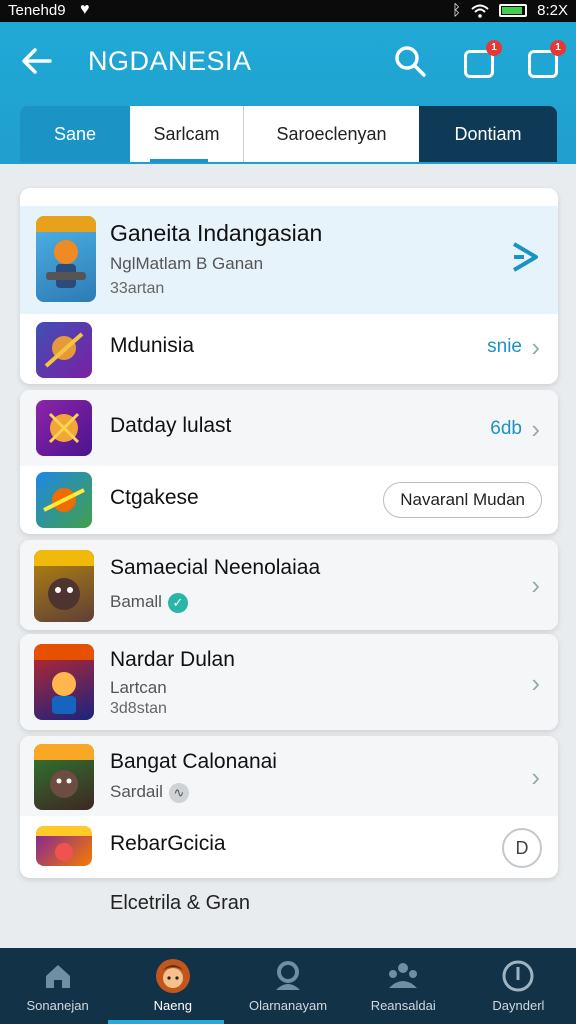  Describe the element at coordinates (410, 61) in the screenshot. I see `search-icon` at that location.